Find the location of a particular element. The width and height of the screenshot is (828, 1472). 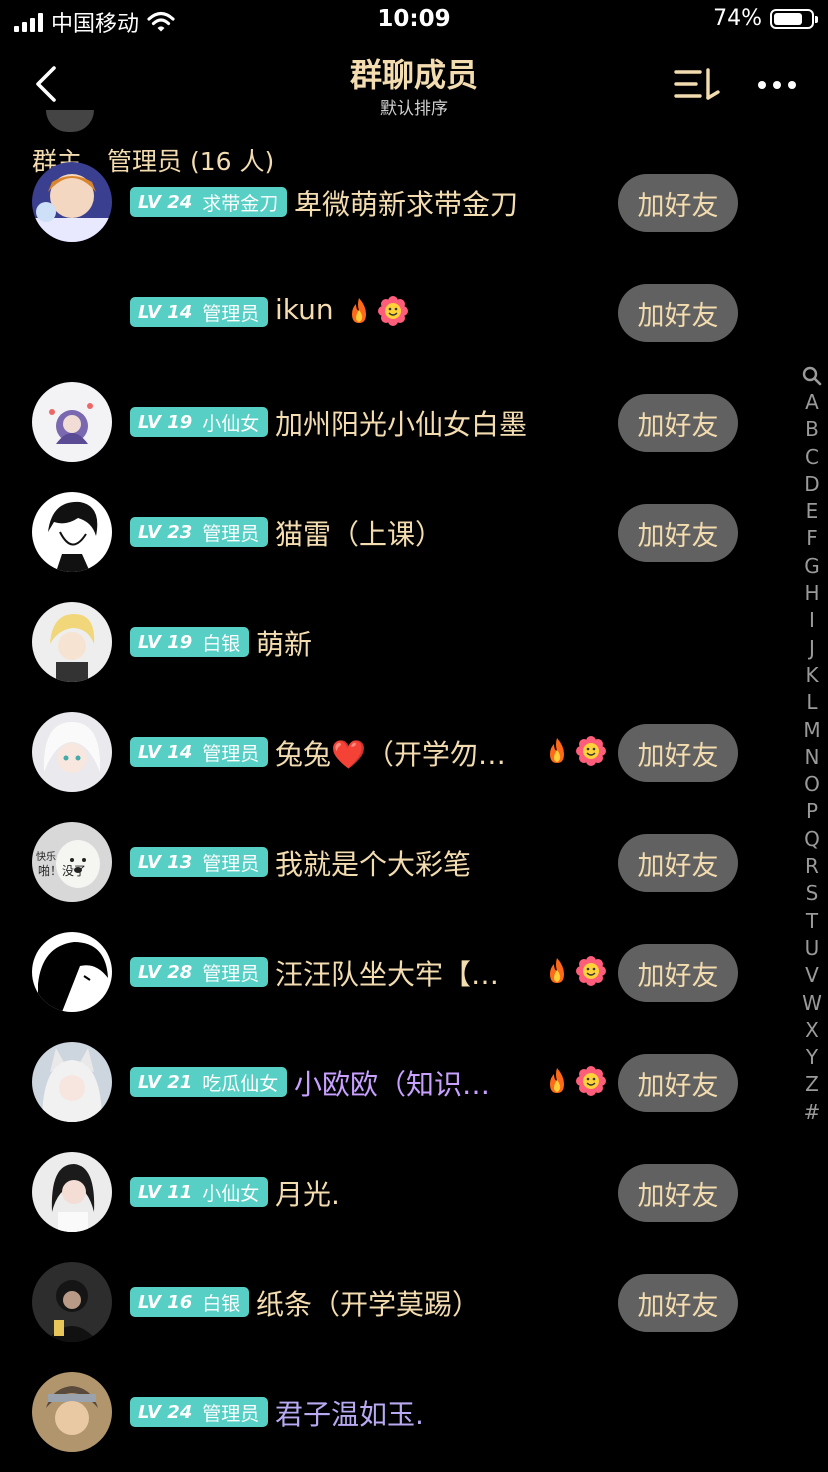

index-letter-m: M is located at coordinates (812, 730).